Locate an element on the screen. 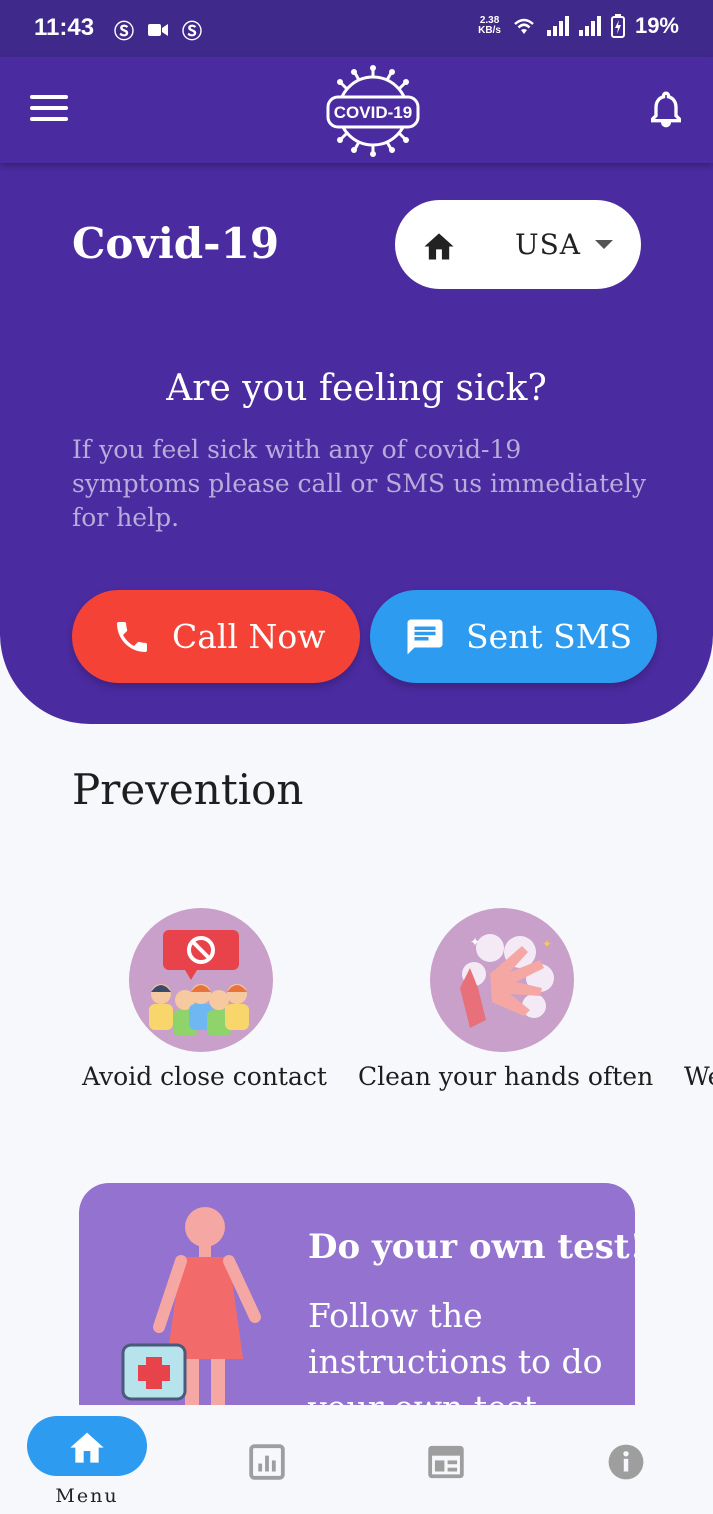  call-now-button: Call Now is located at coordinates (216, 636).